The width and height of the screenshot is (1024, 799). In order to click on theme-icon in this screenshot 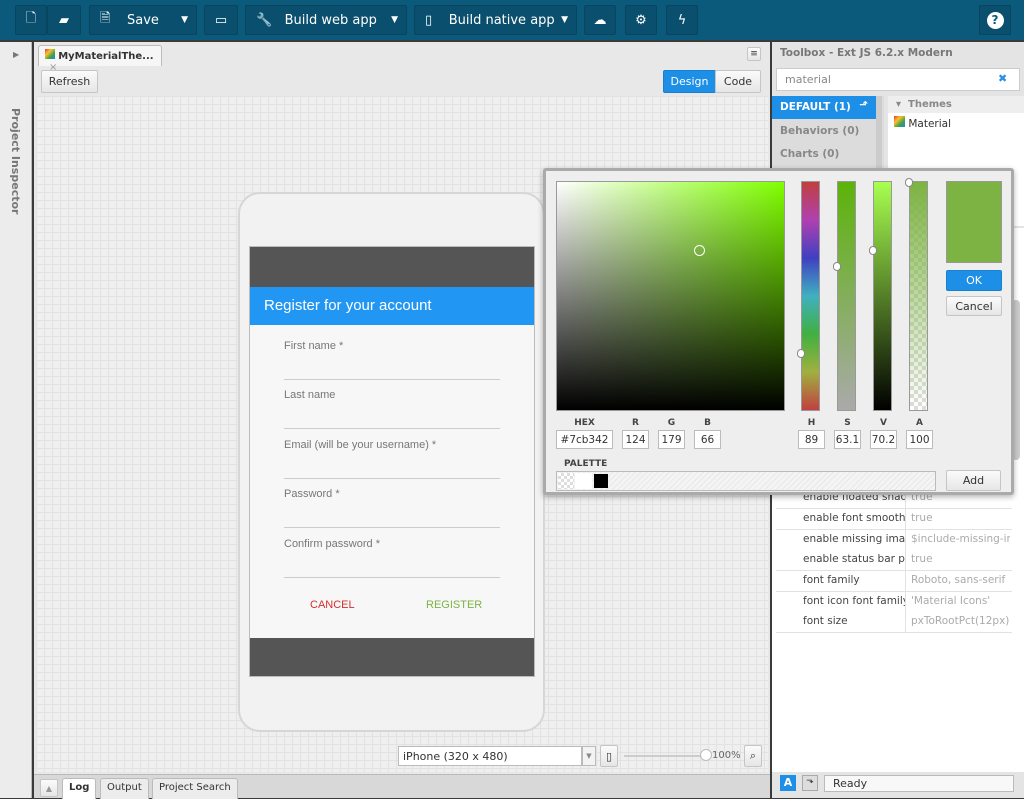, I will do `click(899, 121)`.